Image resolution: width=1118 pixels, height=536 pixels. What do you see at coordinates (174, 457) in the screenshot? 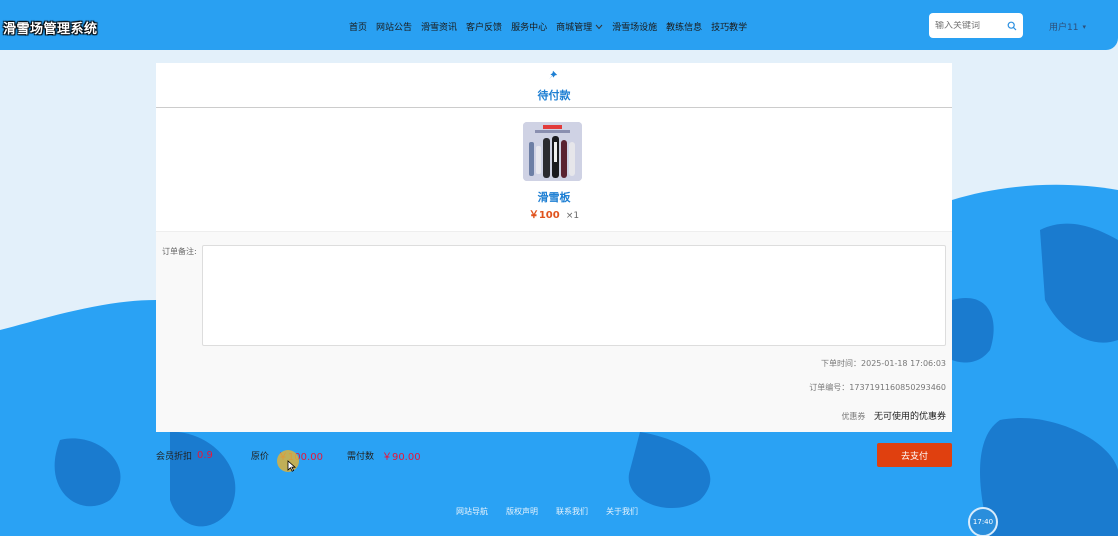
I see `discount-label: 会员折扣` at bounding box center [174, 457].